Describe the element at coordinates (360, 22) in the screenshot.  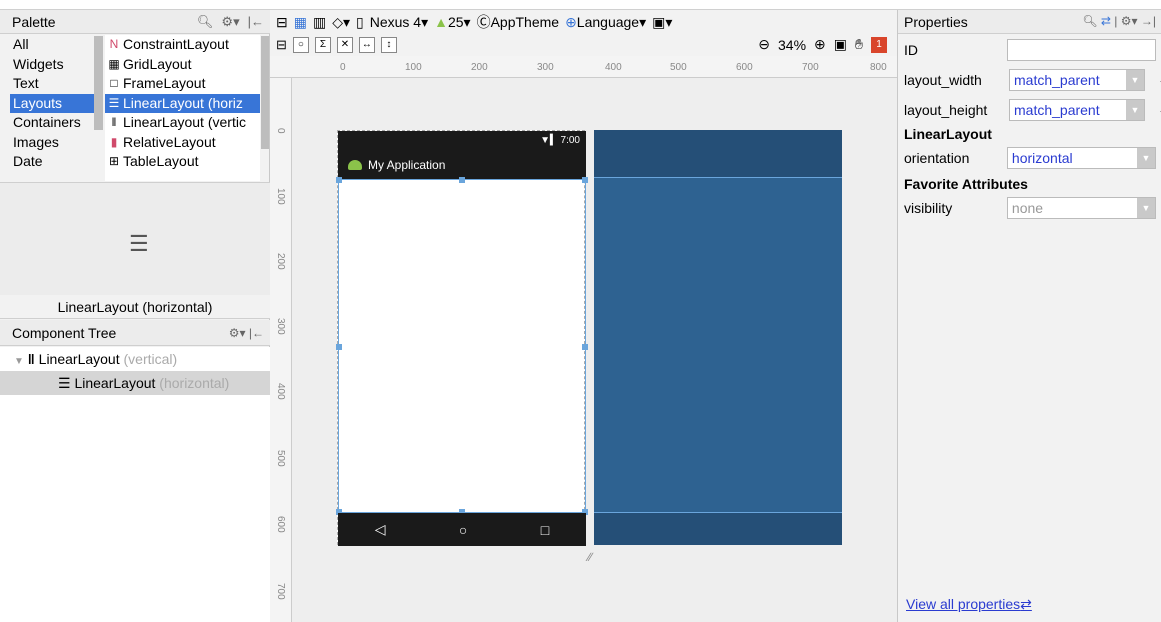
I see `device-icon: ▯` at that location.